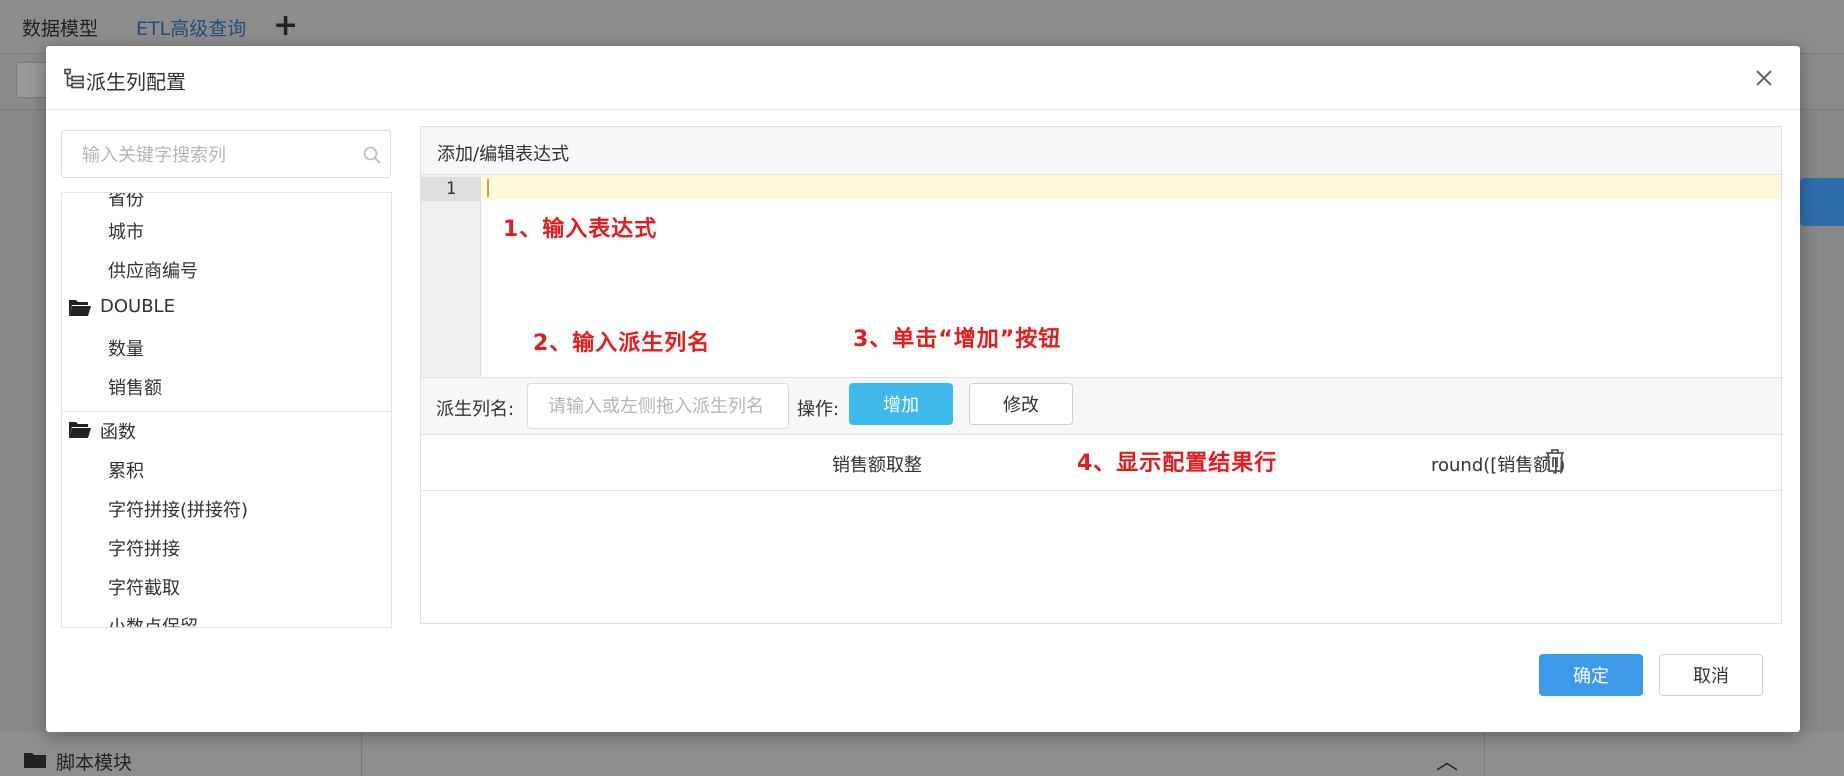 This screenshot has width=1844, height=776. What do you see at coordinates (1447, 760) in the screenshot?
I see `collapse-up-icon: ︿` at bounding box center [1447, 760].